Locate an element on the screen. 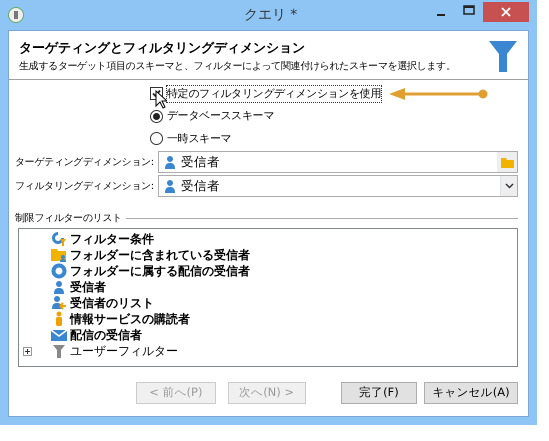  tree-item: フォルダーに含まれている受信者 is located at coordinates (270, 255).